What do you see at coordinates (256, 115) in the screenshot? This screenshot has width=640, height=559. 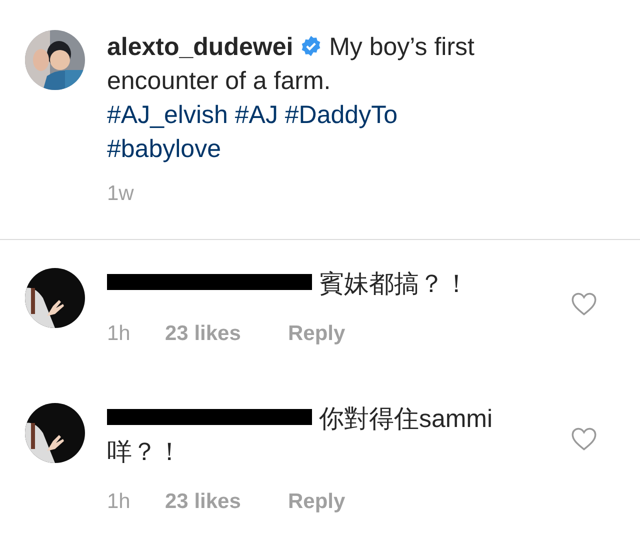 I see `hashtag-link: #AJ` at bounding box center [256, 115].